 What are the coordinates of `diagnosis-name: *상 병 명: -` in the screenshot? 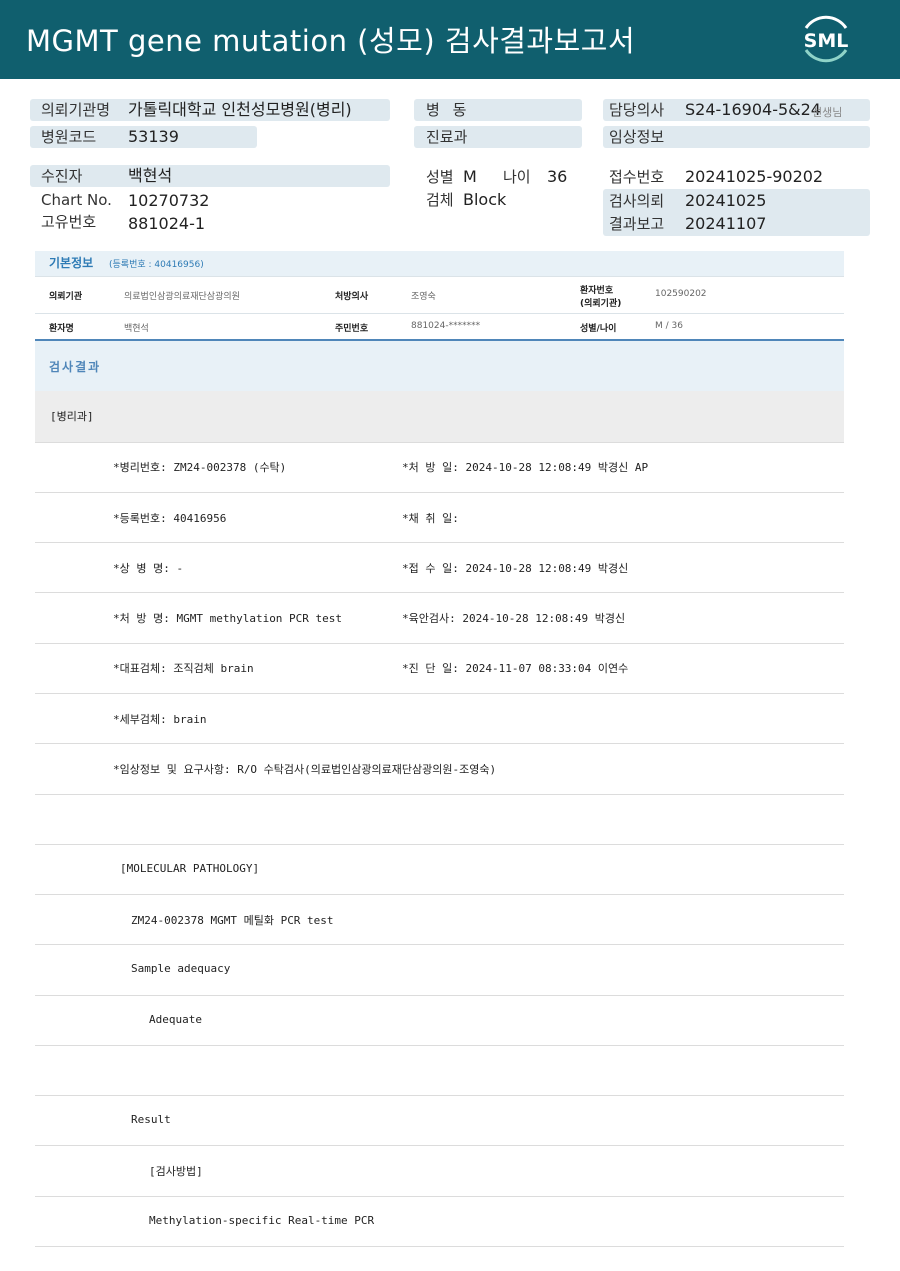 It's located at (148, 568).